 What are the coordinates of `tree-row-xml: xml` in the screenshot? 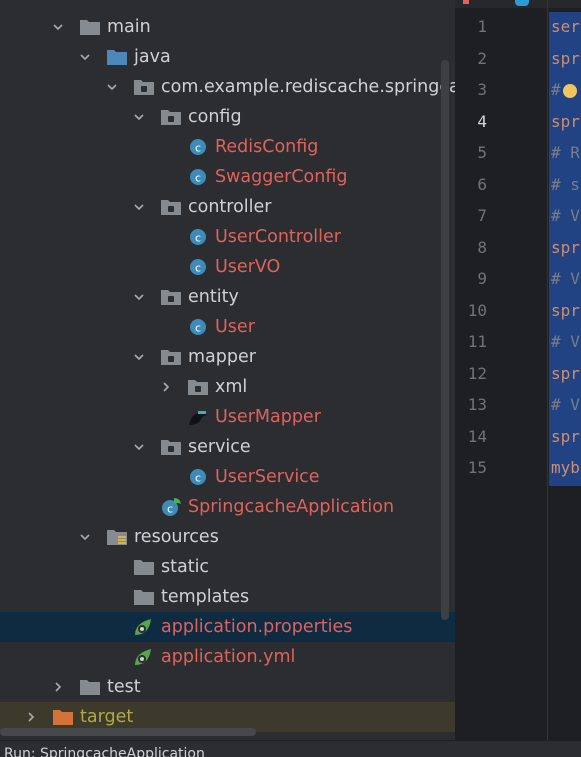 It's located at (227, 387).